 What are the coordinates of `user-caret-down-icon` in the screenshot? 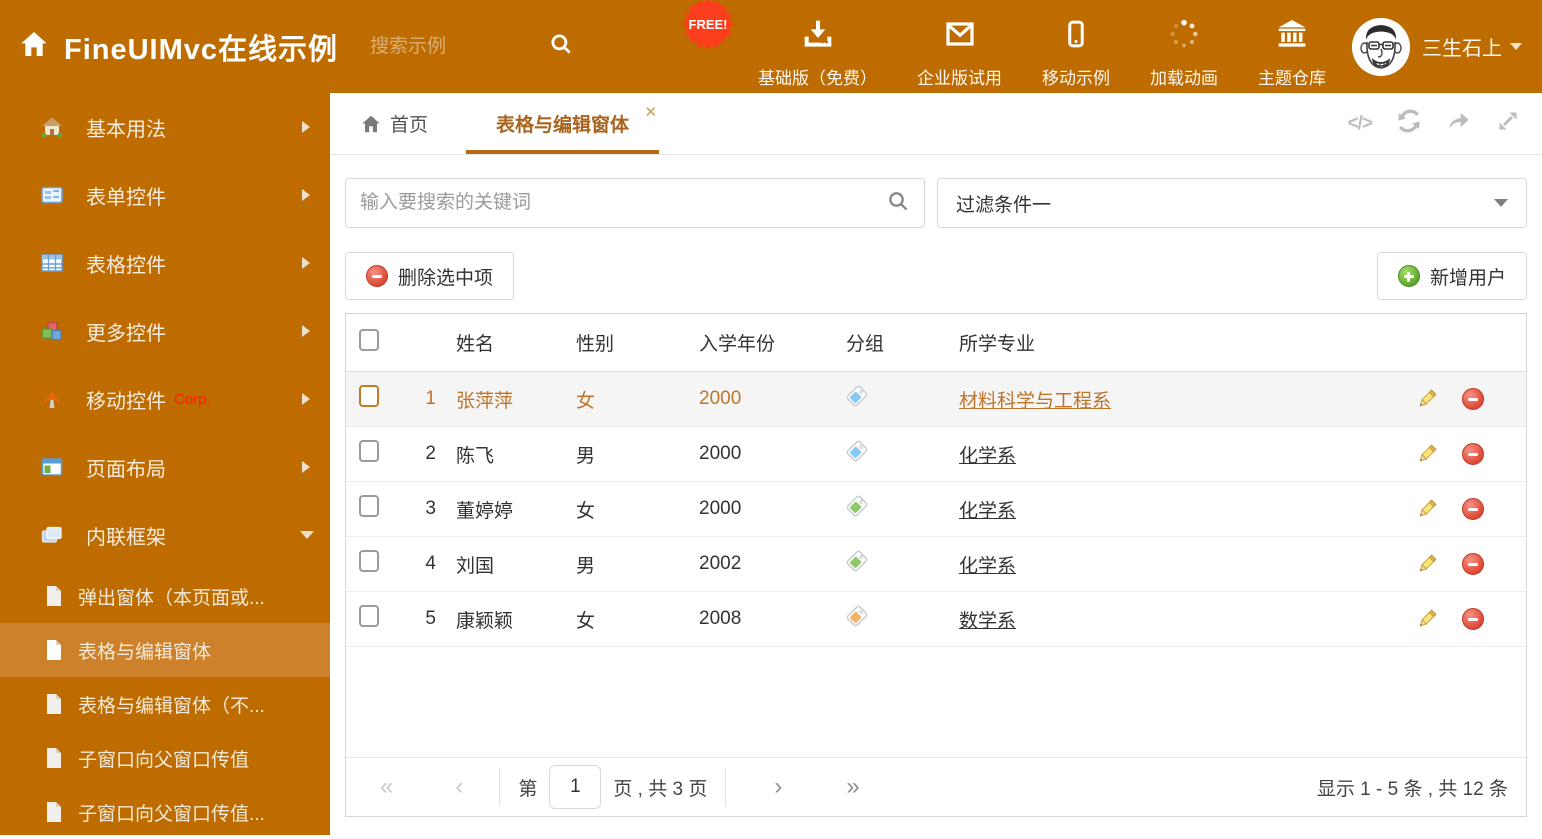 It's located at (1516, 46).